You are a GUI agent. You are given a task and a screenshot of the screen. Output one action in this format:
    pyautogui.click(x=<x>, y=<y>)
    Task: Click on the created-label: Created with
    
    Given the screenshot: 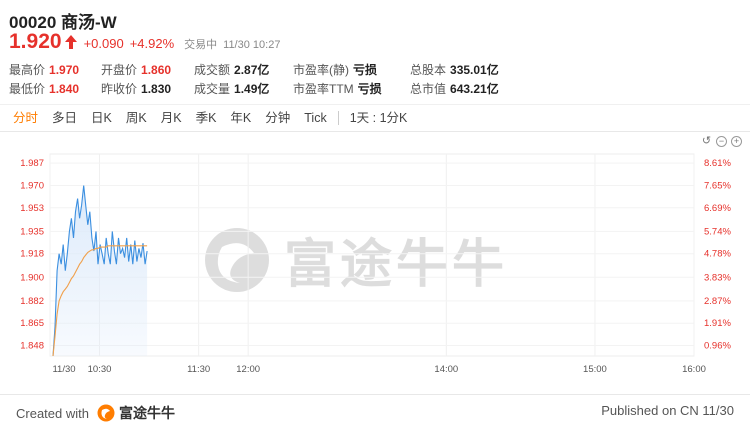 What is the action you would take?
    pyautogui.click(x=52, y=413)
    